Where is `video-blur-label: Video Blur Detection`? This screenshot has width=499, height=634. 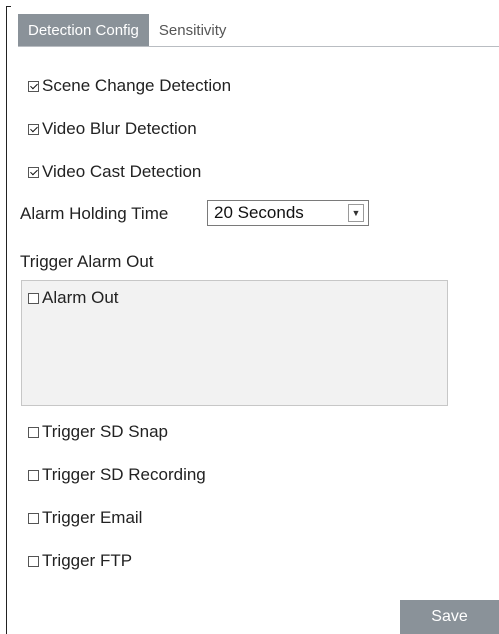
video-blur-label: Video Blur Detection is located at coordinates (119, 128).